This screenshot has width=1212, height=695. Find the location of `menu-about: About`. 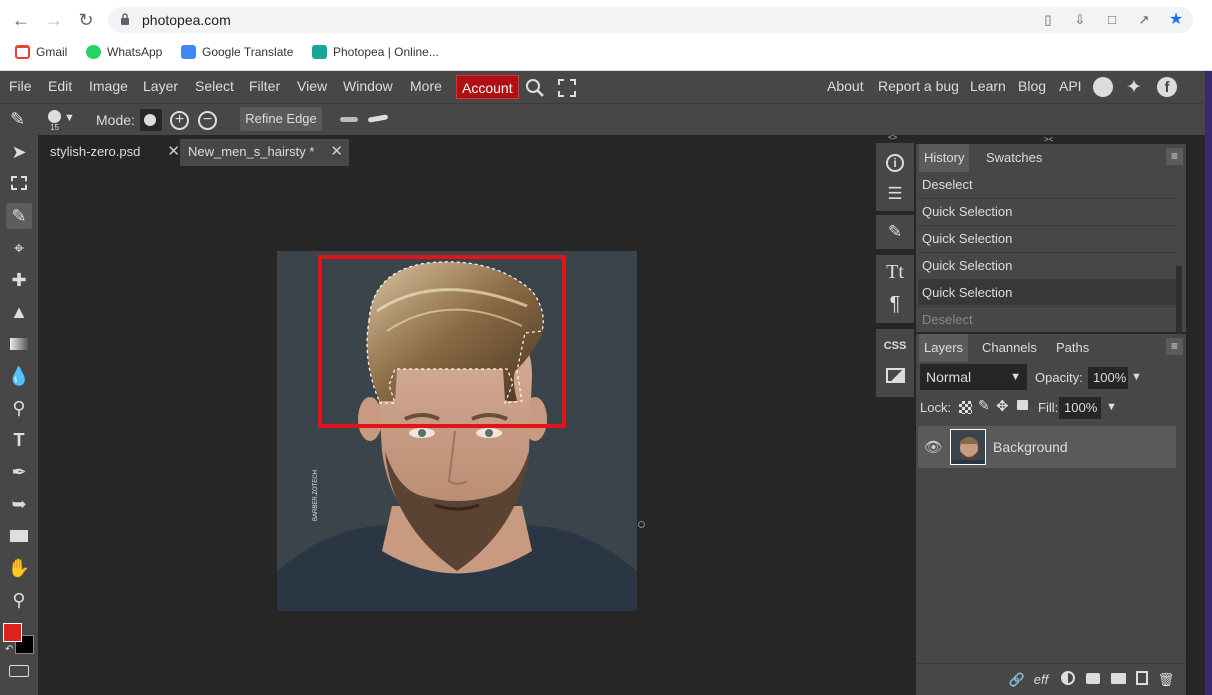

menu-about: About is located at coordinates (845, 86).